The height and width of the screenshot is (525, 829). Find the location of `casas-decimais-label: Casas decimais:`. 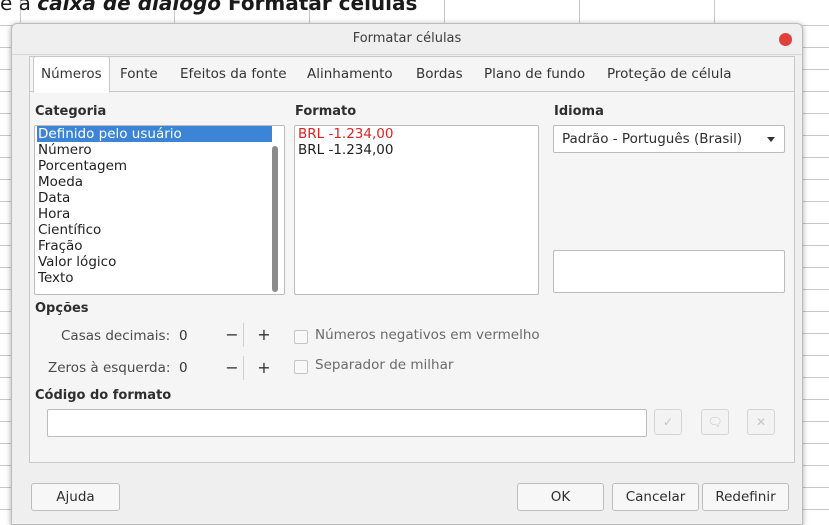

casas-decimais-label: Casas decimais: is located at coordinates (116, 336).